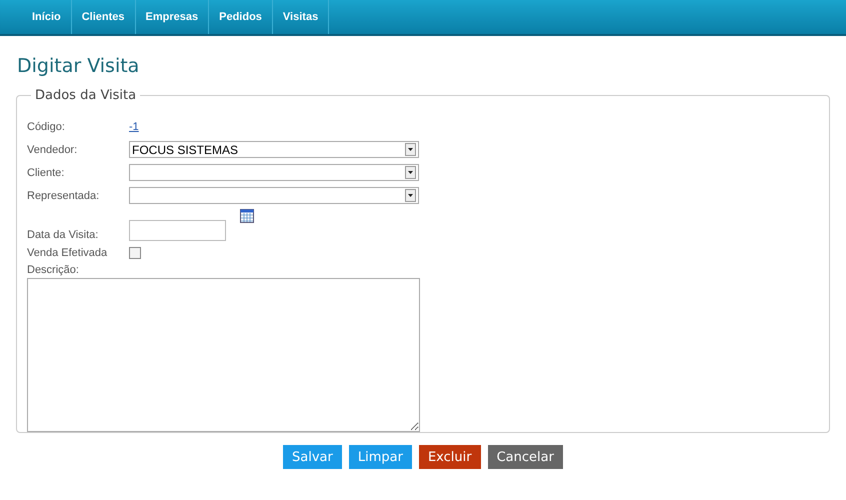 This screenshot has height=500, width=846. Describe the element at coordinates (134, 126) in the screenshot. I see `code-link: -1` at that location.